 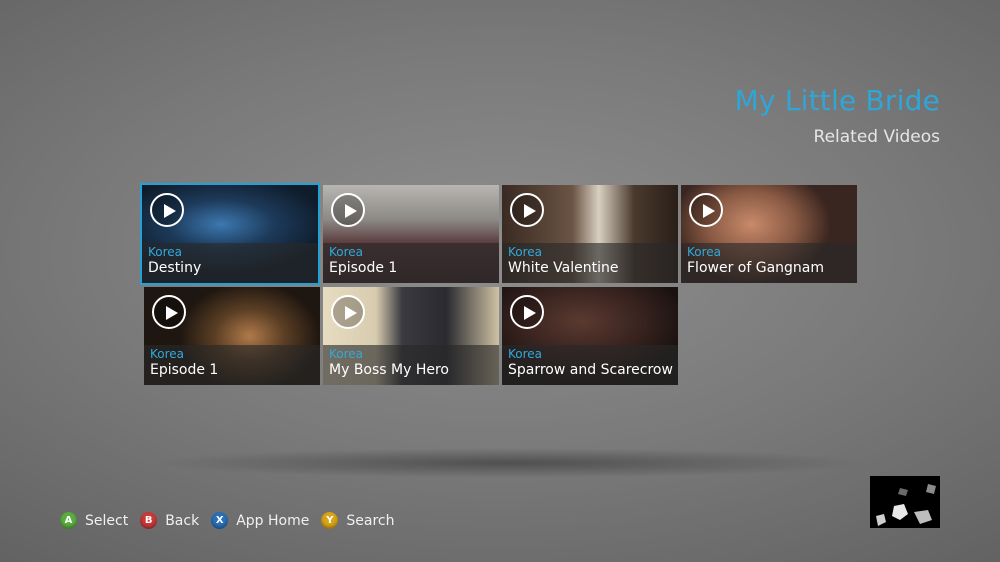 I want to click on video-tile-white-valentine: Korea White Valentine, so click(x=590, y=234).